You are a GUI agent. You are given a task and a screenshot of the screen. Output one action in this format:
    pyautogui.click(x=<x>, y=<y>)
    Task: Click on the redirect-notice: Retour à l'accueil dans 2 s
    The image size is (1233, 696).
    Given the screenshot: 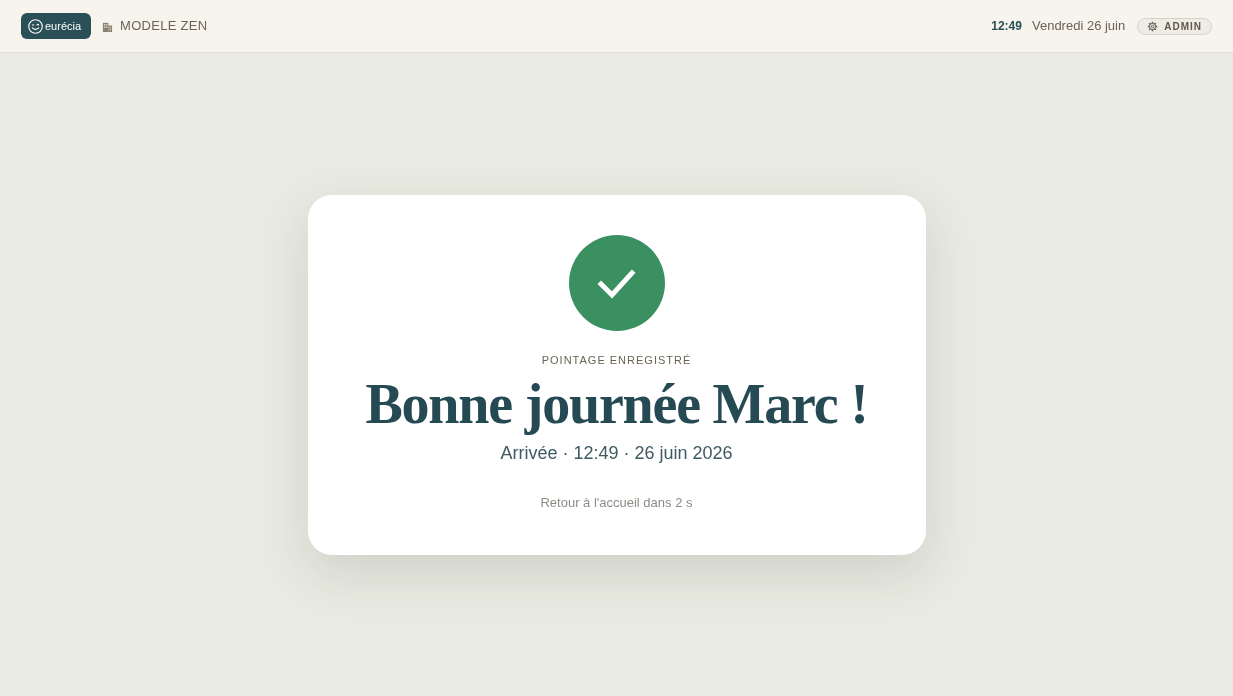 What is the action you would take?
    pyautogui.click(x=616, y=502)
    